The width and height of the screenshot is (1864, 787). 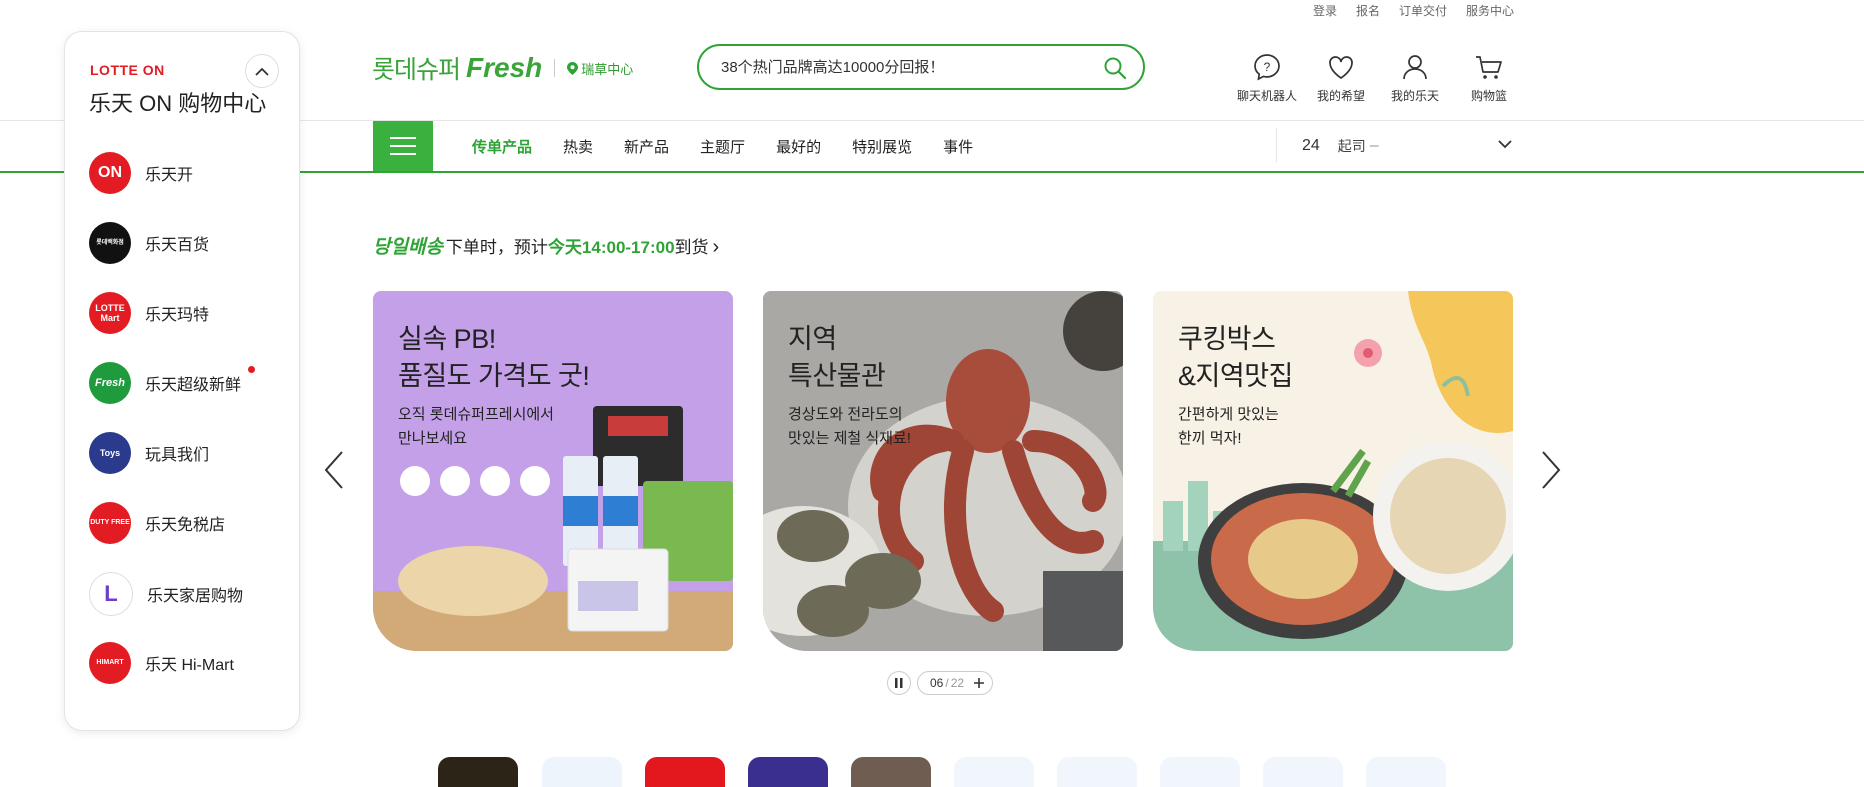 I want to click on lotte-on-logo: LOTTE ON, so click(x=127, y=70).